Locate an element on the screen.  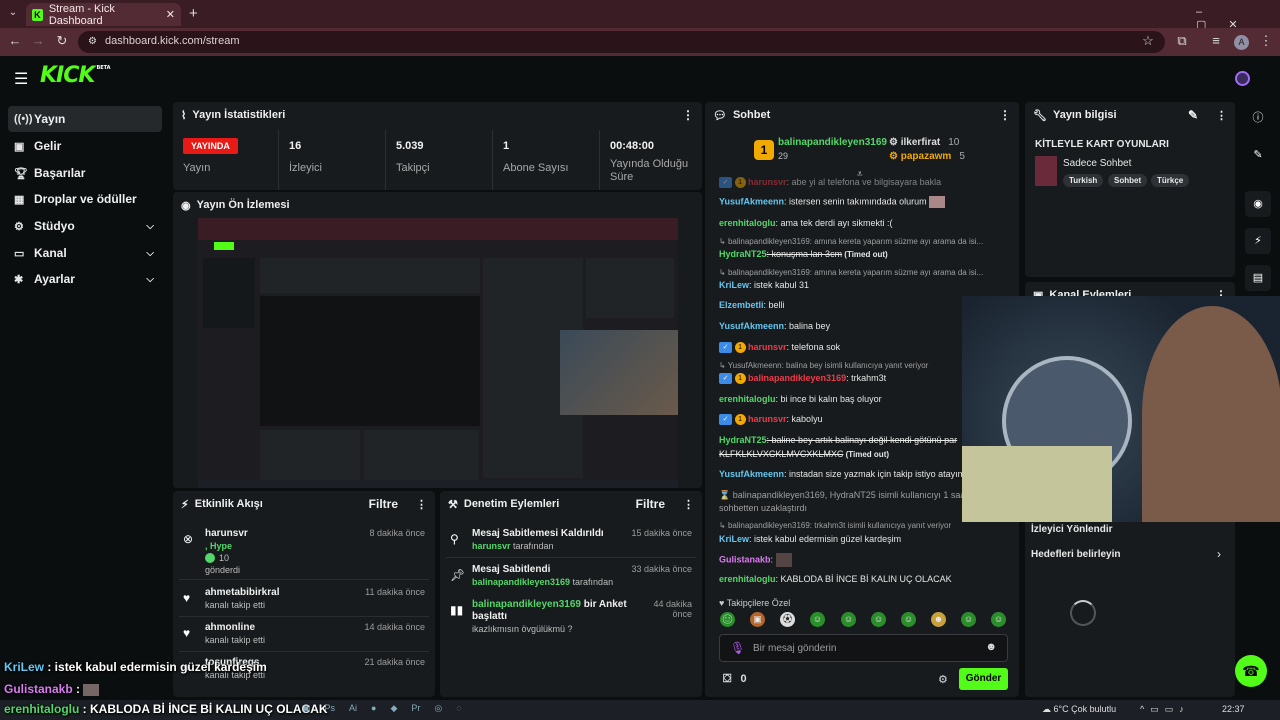
moderation-user: harunsvr is located at coordinates (491, 546).